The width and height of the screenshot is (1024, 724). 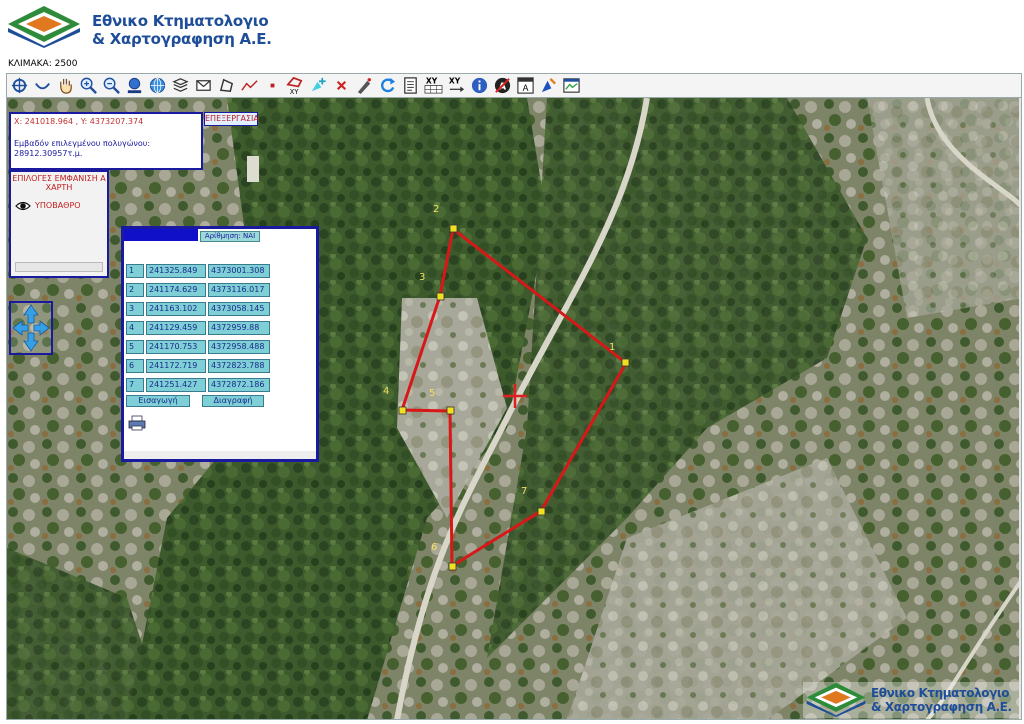 I want to click on area-label: Εμβαδόν επιλεγμένου πολυγώνου:, so click(x=82, y=143).